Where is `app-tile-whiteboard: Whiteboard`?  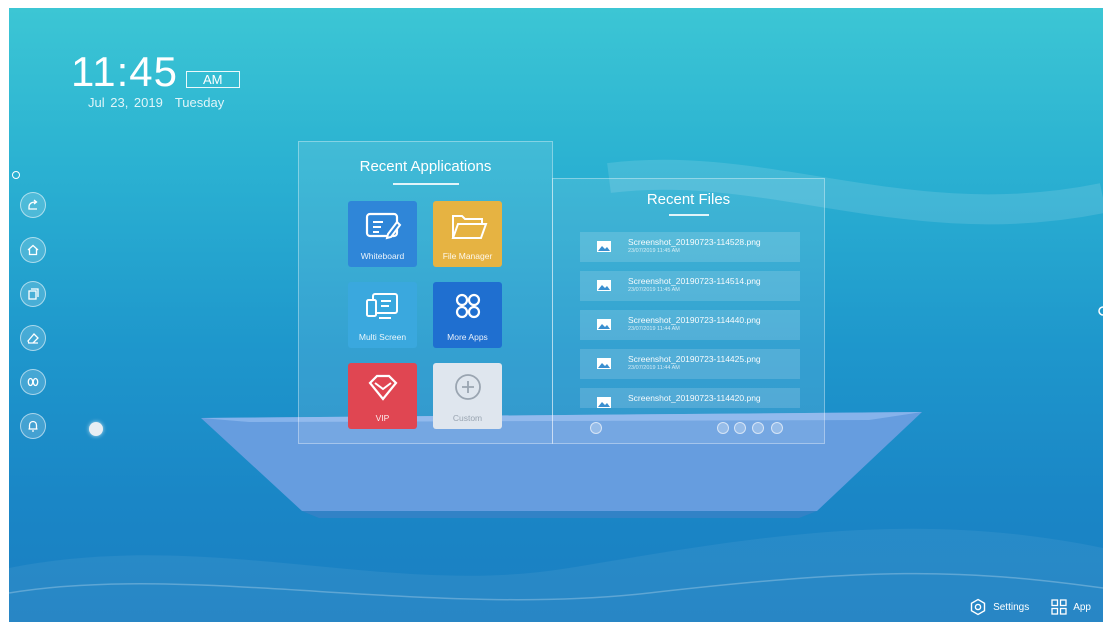 app-tile-whiteboard: Whiteboard is located at coordinates (382, 234).